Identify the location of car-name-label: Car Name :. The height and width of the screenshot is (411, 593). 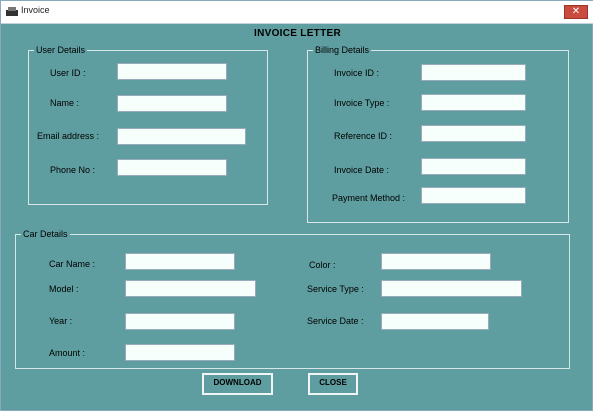
(72, 264).